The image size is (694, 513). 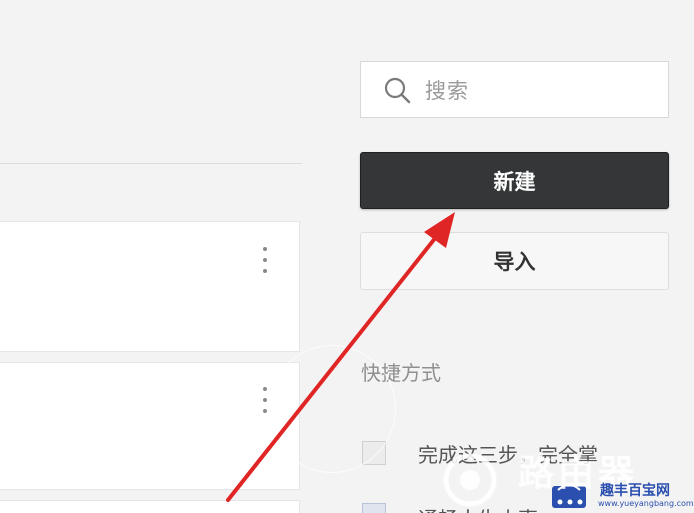 What do you see at coordinates (478, 508) in the screenshot?
I see `shortcut-item-label: 通畅人生小事` at bounding box center [478, 508].